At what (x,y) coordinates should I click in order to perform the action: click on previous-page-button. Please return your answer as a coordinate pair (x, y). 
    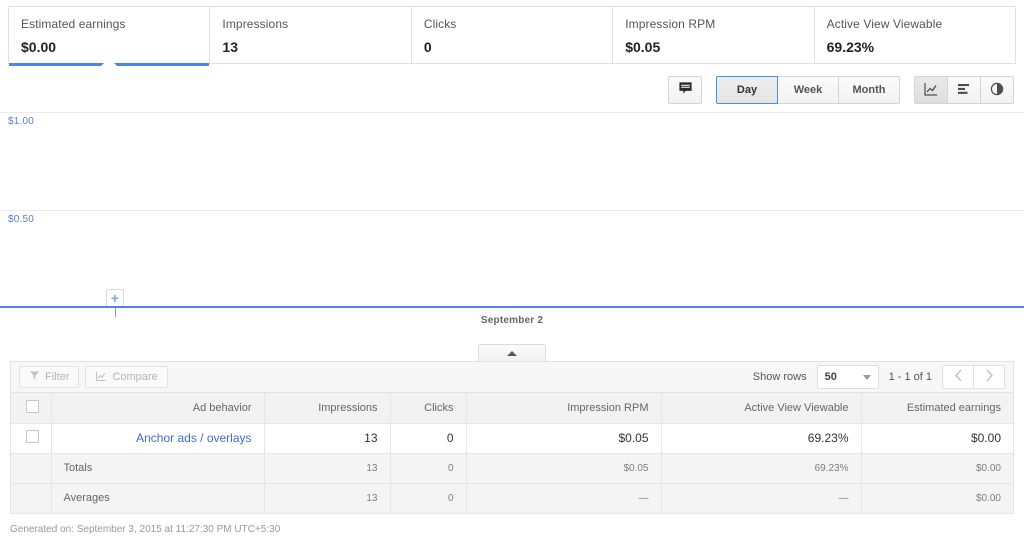
    Looking at the image, I should click on (958, 377).